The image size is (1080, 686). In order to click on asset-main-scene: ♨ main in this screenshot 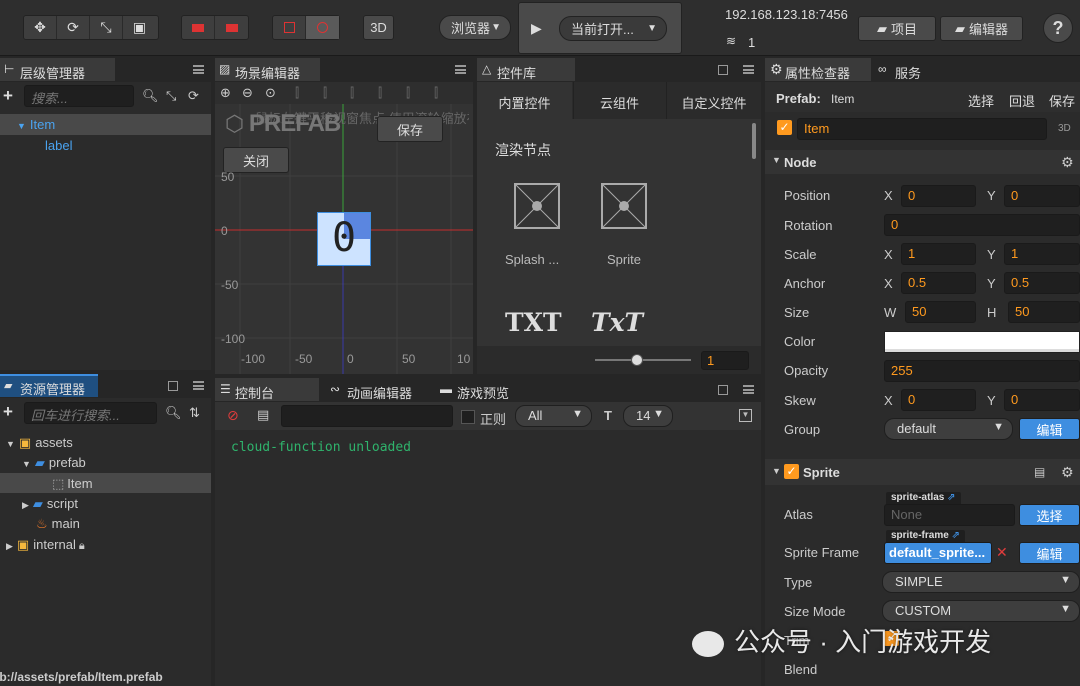, I will do `click(58, 524)`.